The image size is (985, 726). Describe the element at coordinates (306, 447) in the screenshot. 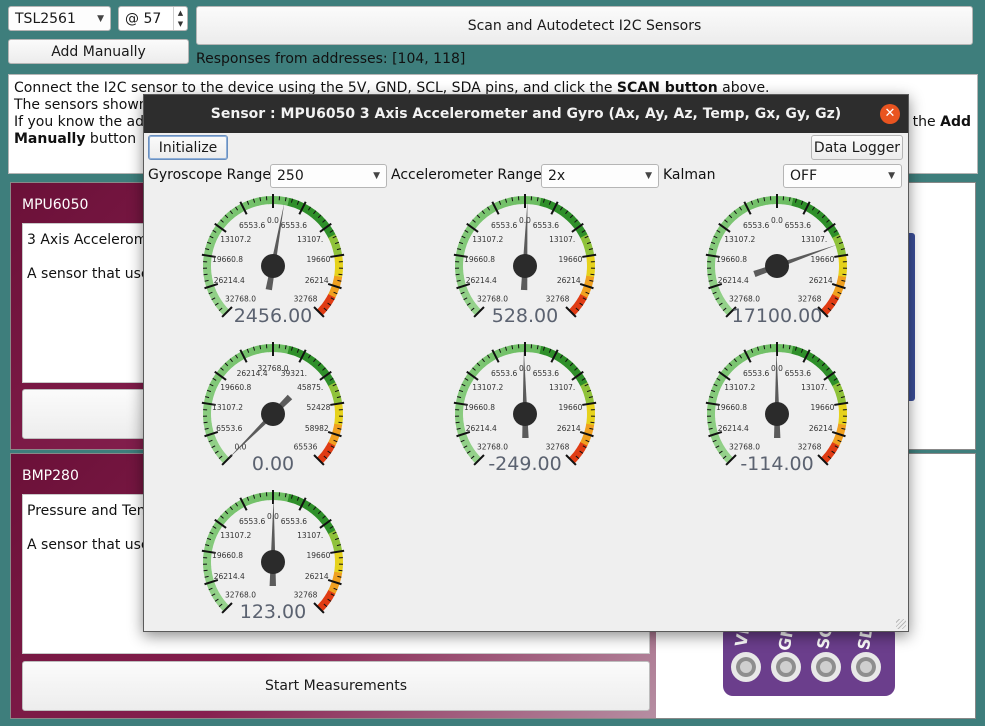

I see `gauge-tick-label: 65536` at that location.